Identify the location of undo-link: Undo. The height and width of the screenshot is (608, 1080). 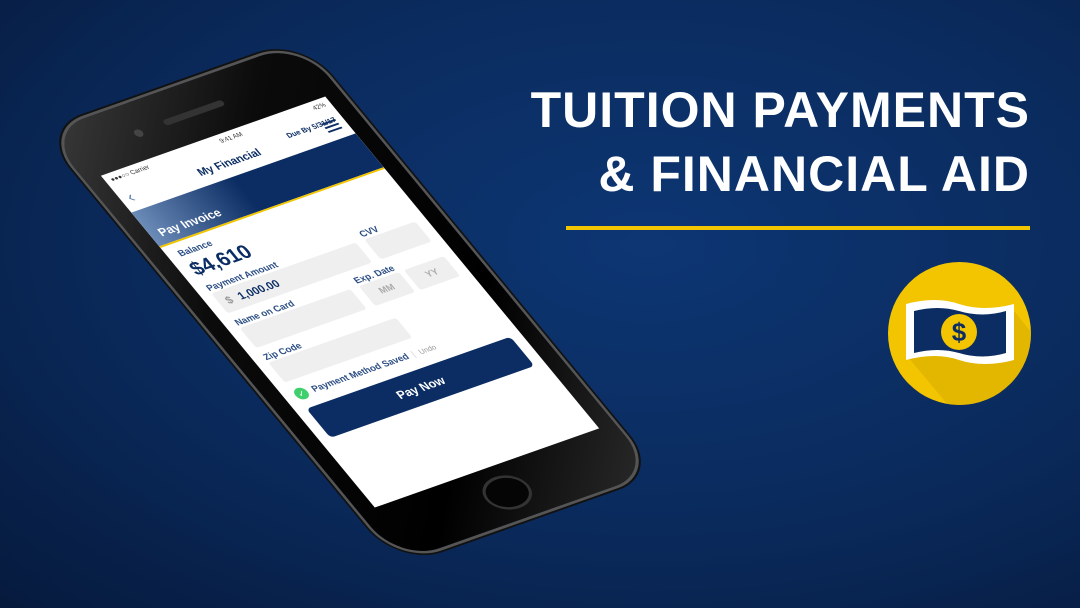
(424, 350).